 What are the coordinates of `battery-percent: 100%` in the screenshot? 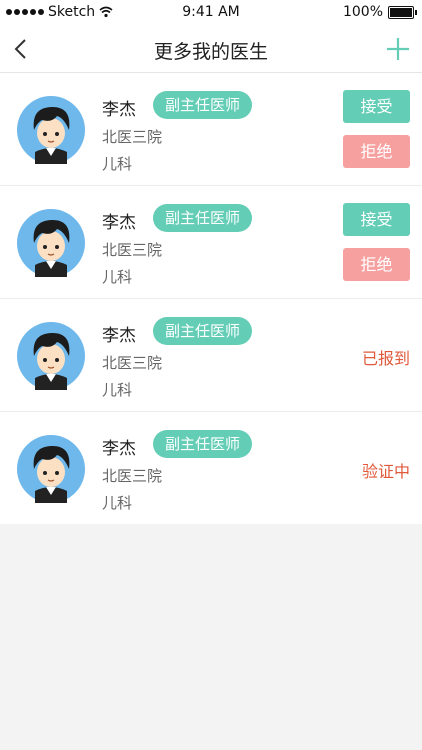 It's located at (362, 12).